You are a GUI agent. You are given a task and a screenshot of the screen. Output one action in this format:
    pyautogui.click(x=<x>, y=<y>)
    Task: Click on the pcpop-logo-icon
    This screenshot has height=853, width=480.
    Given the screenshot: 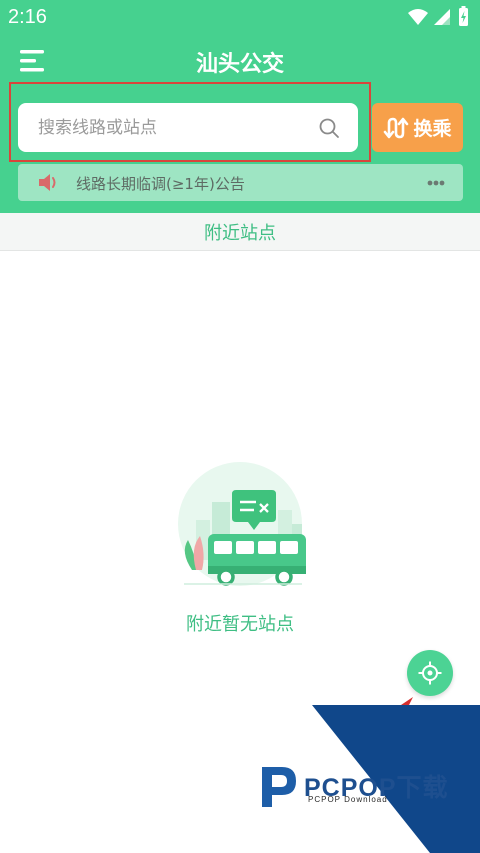 What is the action you would take?
    pyautogui.click(x=279, y=787)
    